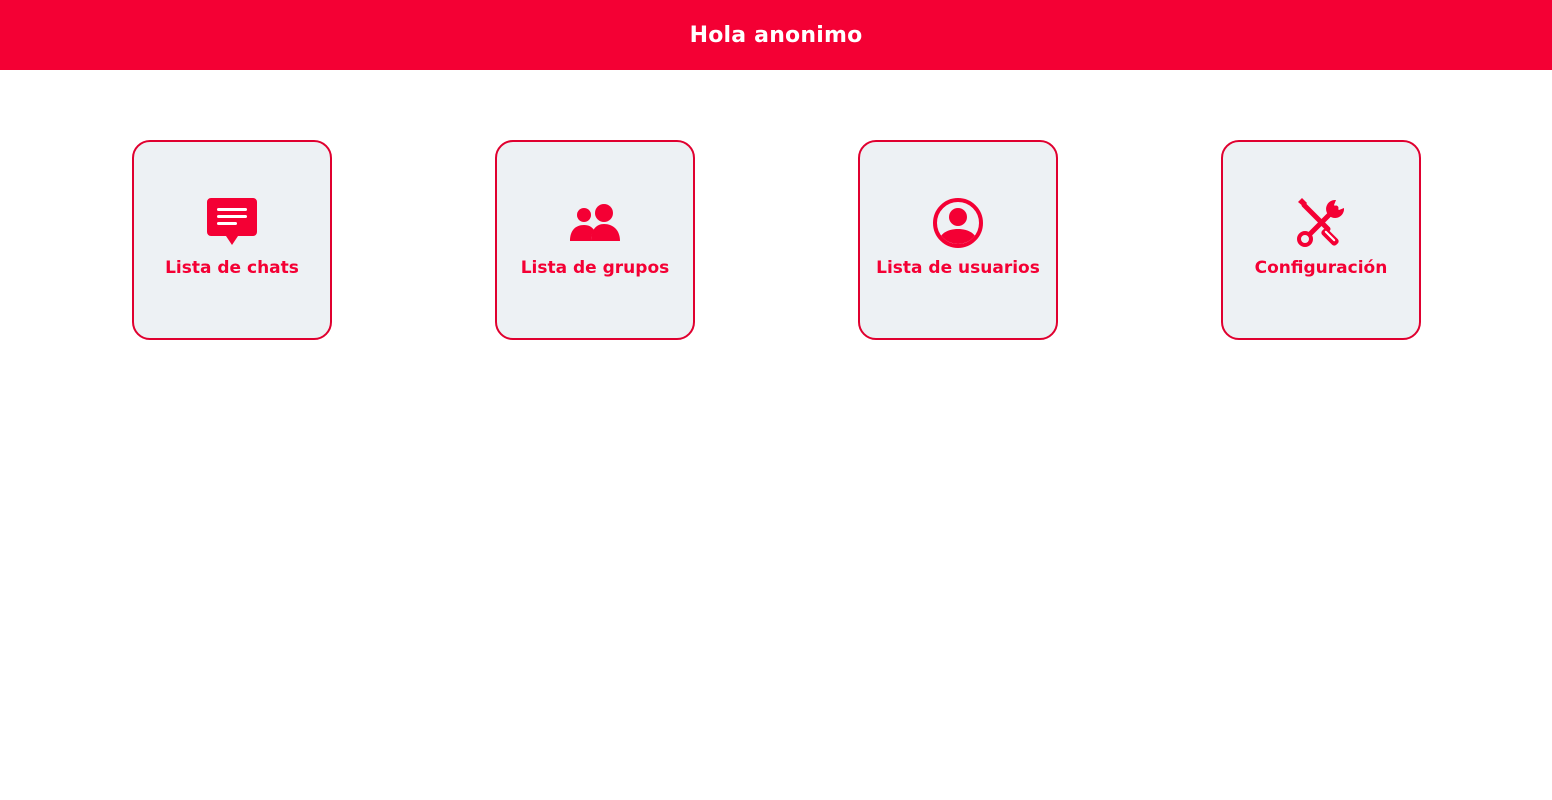  I want to click on tools-icon, so click(1321, 223).